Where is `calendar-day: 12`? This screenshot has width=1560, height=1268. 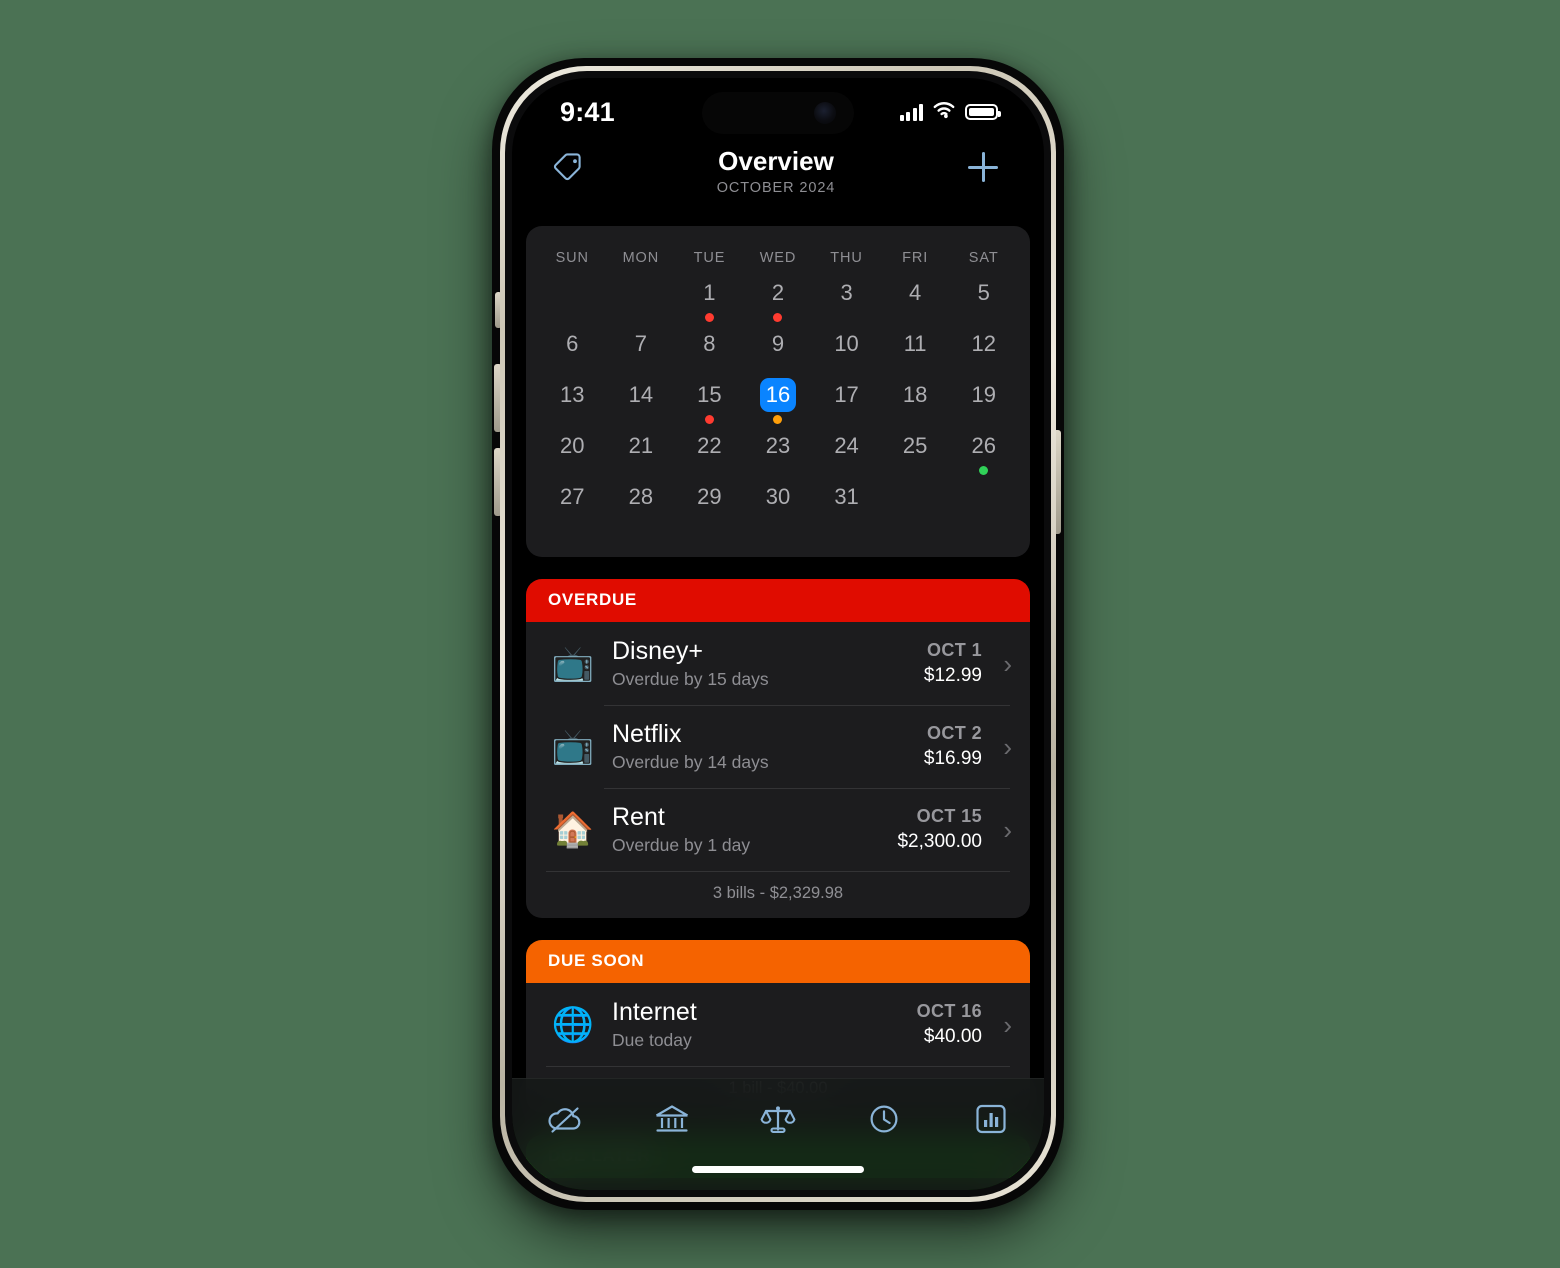 calendar-day: 12 is located at coordinates (983, 352).